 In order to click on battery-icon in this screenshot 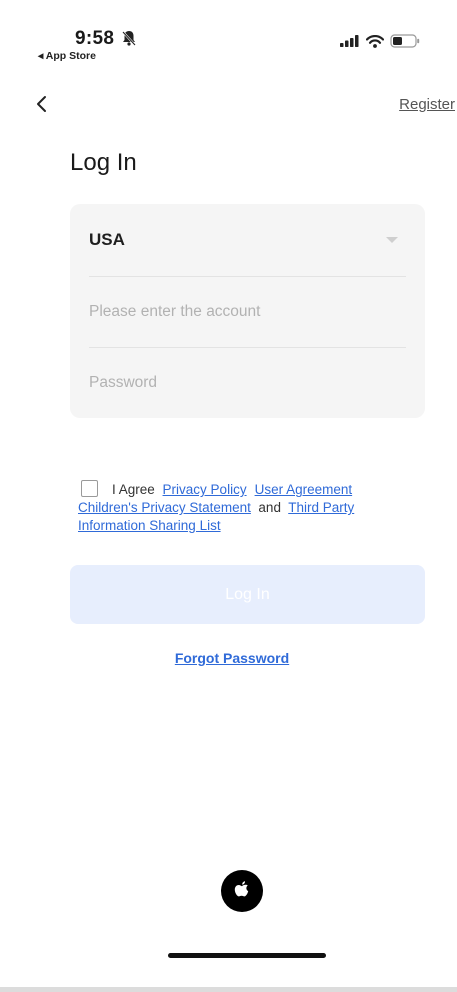, I will do `click(405, 41)`.